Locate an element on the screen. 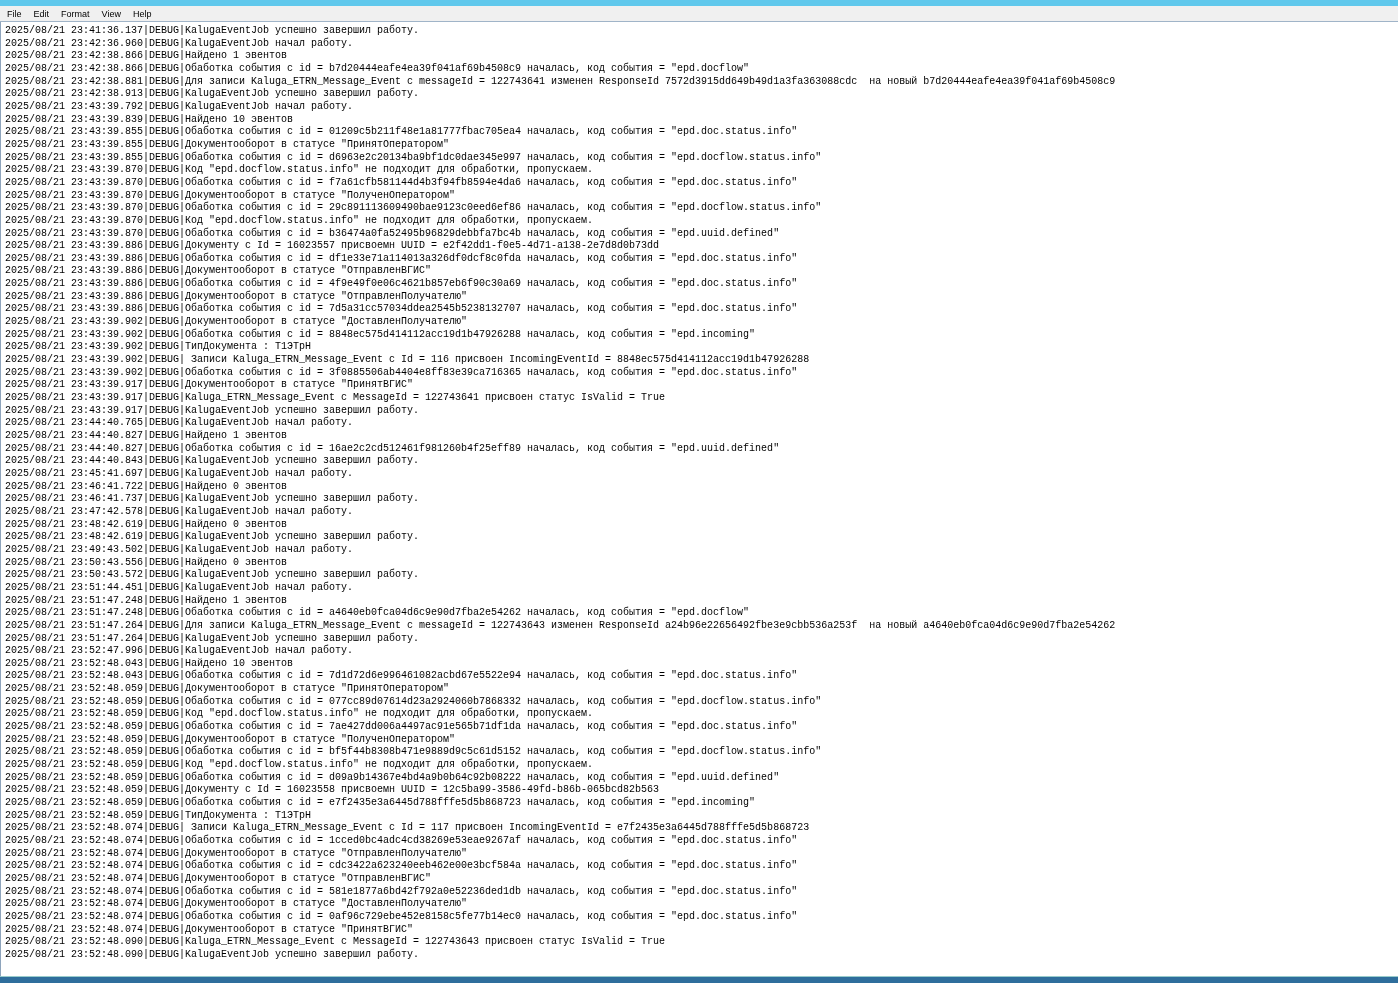  log-line: 2025/08/21 23:43:39.870|DEBUG|Обаботка события с id = b36474a0fa52495b96829debbfa7bc4b началась, код события = "epd.uuid.defined" is located at coordinates (392, 233).